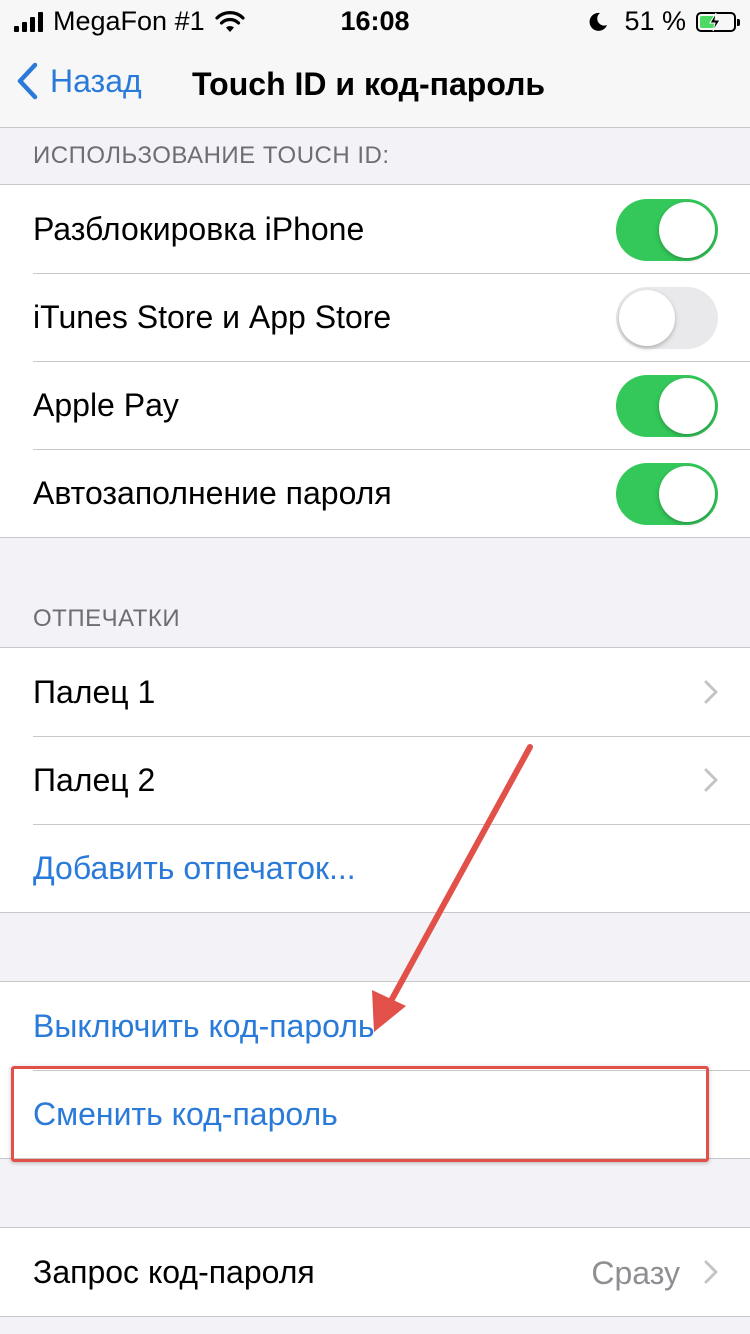  I want to click on status-right: 51 %, so click(664, 21).